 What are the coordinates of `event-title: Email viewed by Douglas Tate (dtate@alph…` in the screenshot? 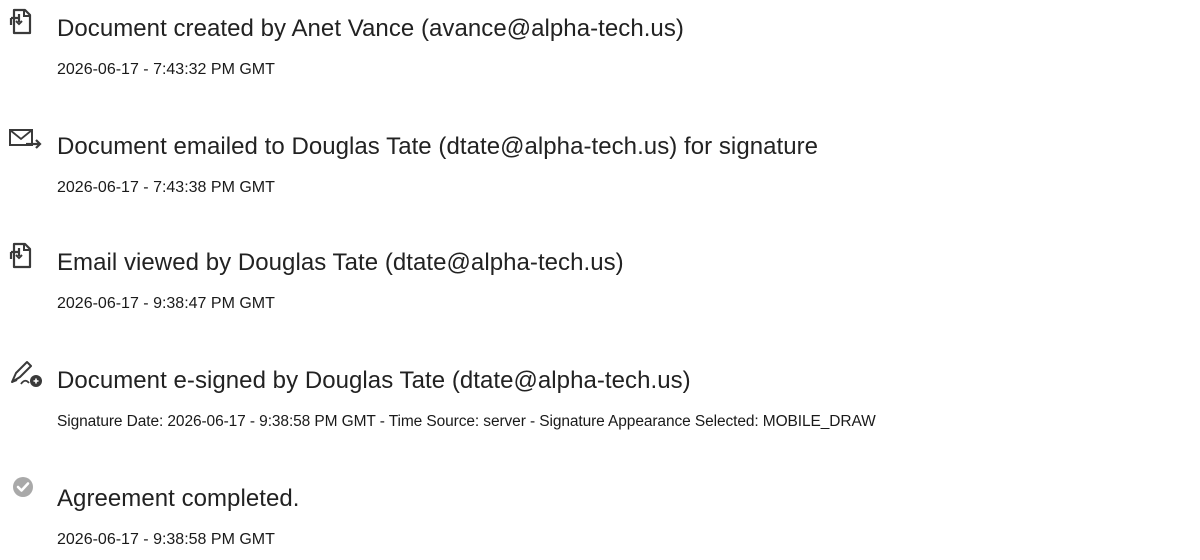 It's located at (340, 262).